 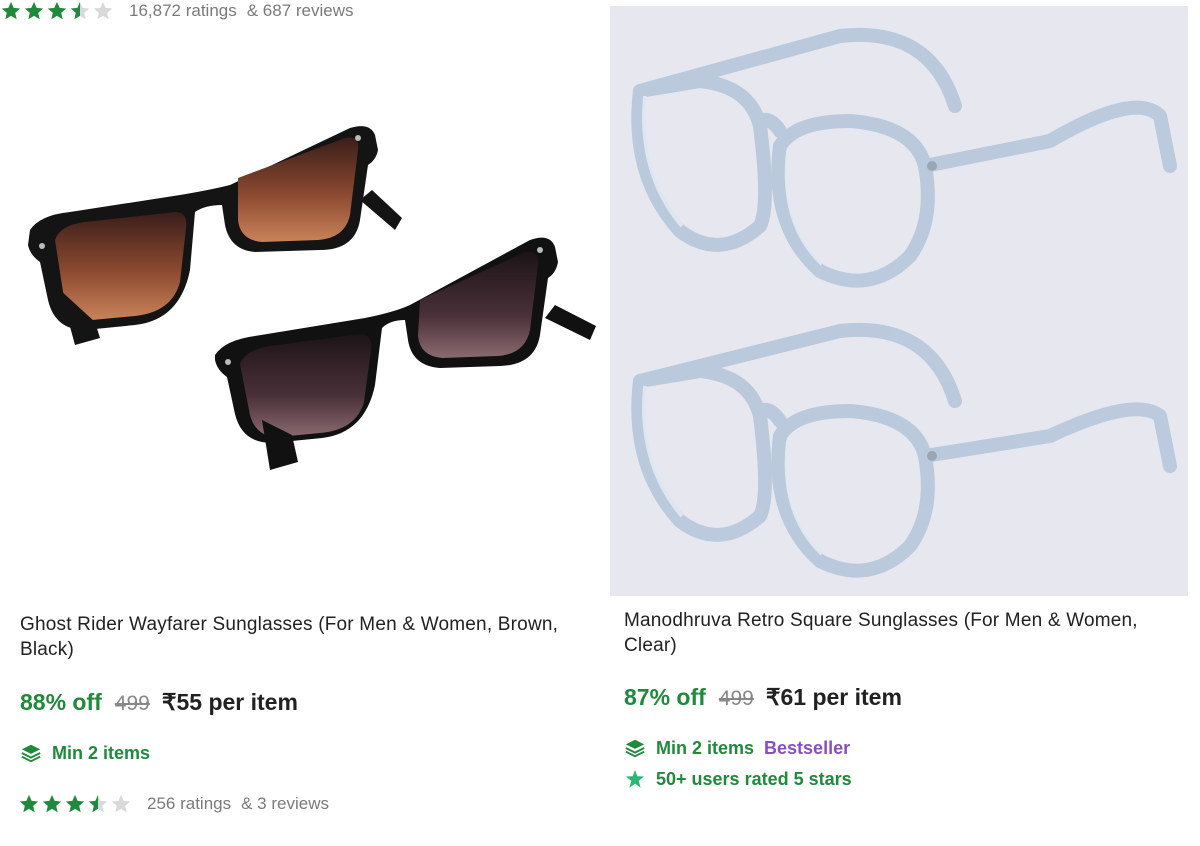 What do you see at coordinates (189, 803) in the screenshot?
I see `ratings-count: 256 ratings` at bounding box center [189, 803].